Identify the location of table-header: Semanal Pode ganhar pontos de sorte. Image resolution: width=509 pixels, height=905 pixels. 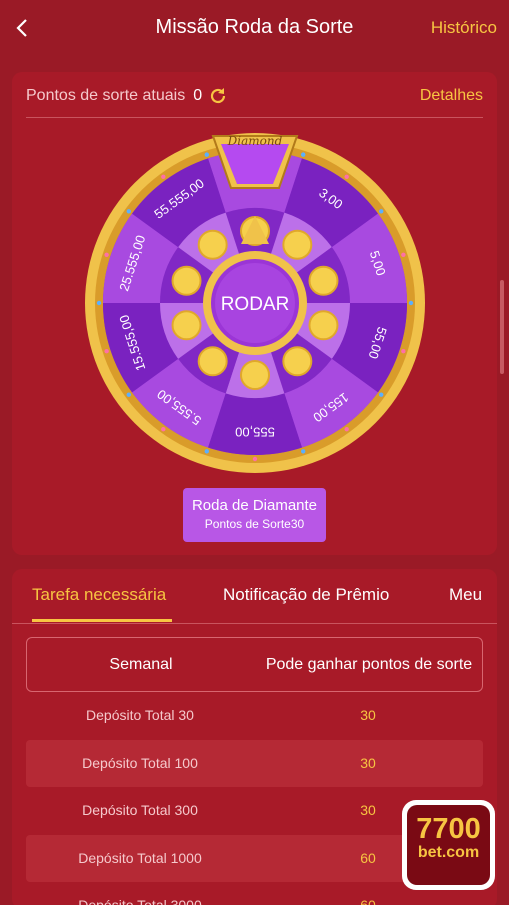
(254, 664).